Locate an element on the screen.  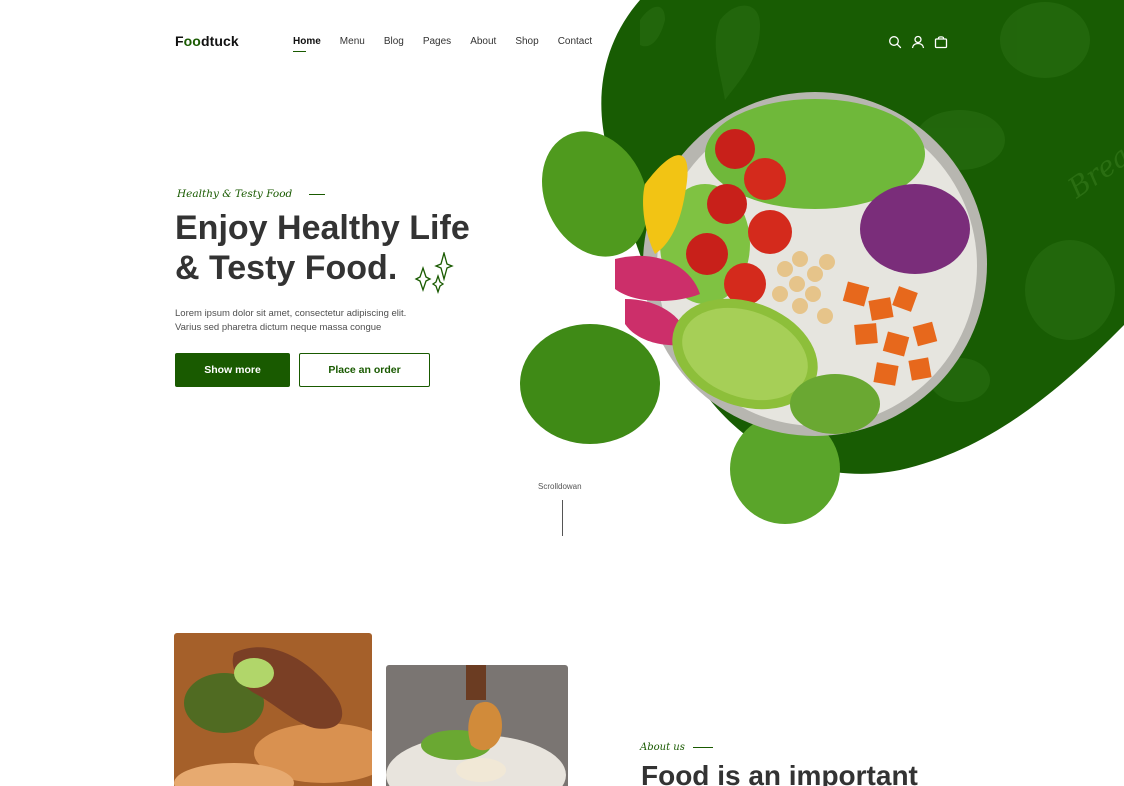
site-logo: Foodtuck is located at coordinates (207, 41).